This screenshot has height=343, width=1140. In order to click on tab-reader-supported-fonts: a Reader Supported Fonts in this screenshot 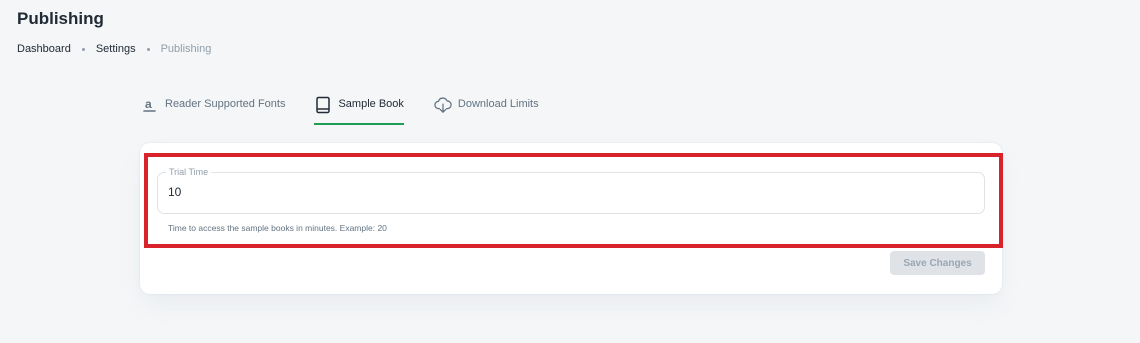, I will do `click(213, 110)`.